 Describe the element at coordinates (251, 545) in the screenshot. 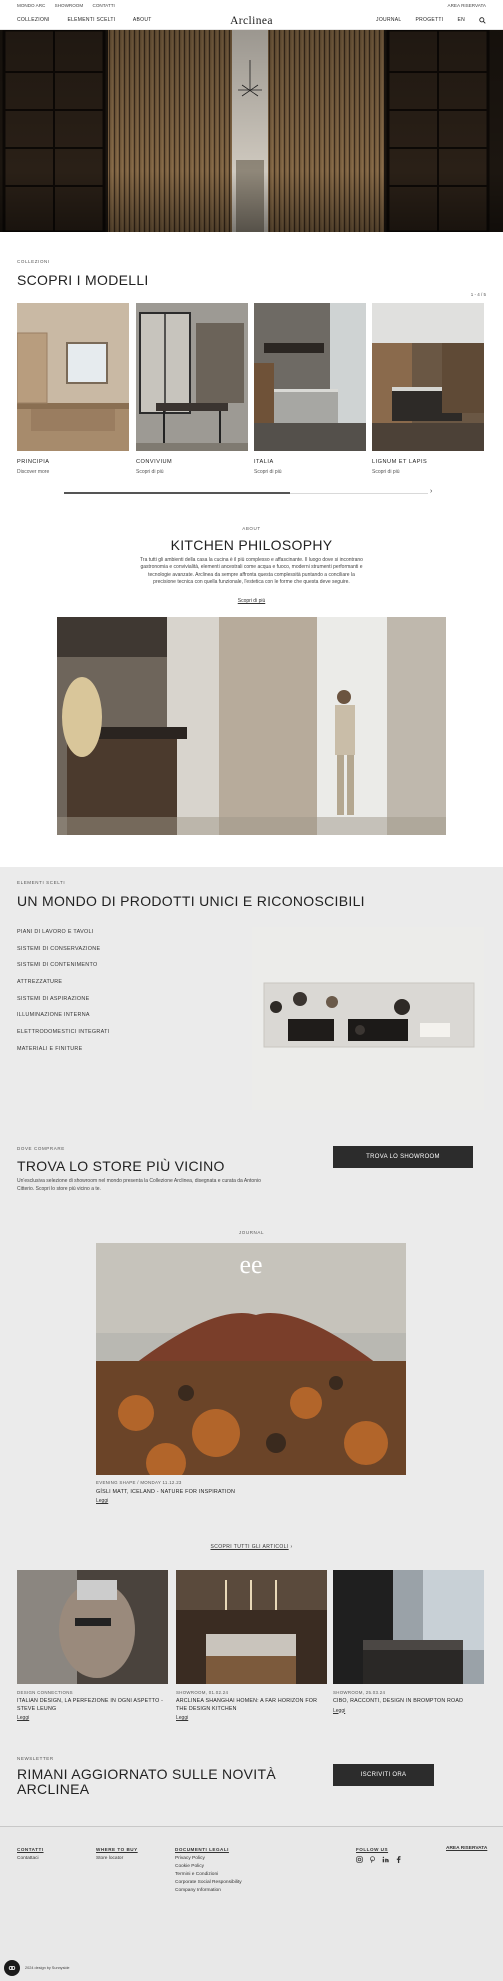

I see `philosophy-title: KITCHEN PHILOSOPHY` at that location.